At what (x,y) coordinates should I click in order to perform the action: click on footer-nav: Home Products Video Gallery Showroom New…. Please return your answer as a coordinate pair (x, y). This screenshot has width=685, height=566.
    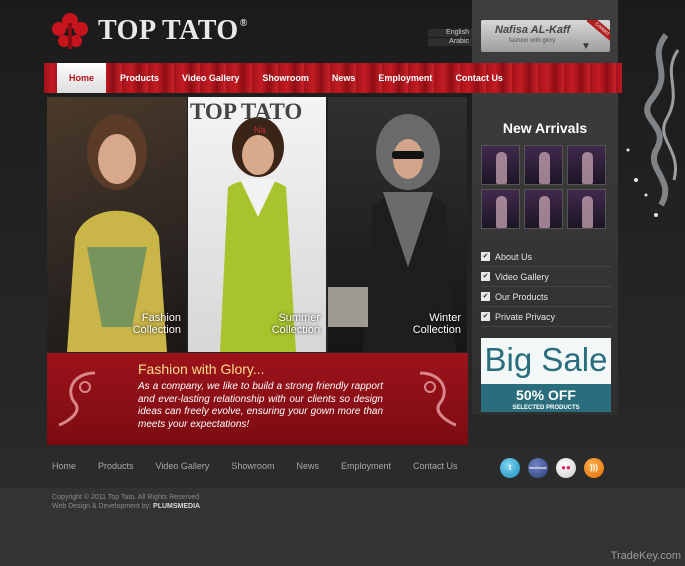
    Looking at the image, I should click on (342, 468).